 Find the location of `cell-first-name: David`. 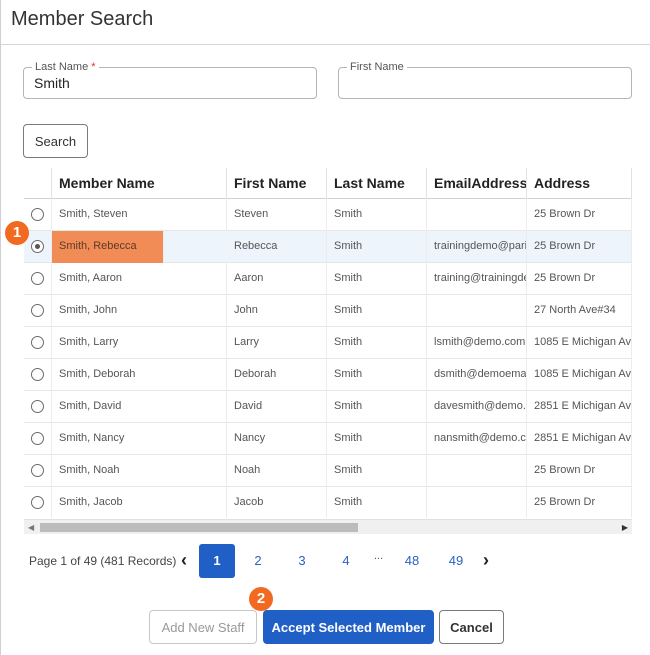

cell-first-name: David is located at coordinates (277, 407).